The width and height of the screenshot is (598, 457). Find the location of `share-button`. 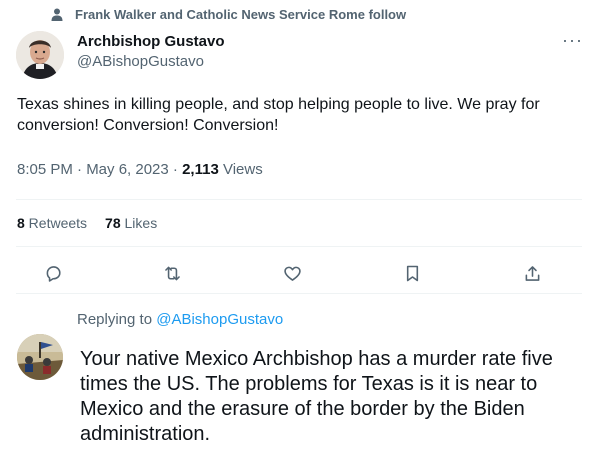

share-button is located at coordinates (532, 273).